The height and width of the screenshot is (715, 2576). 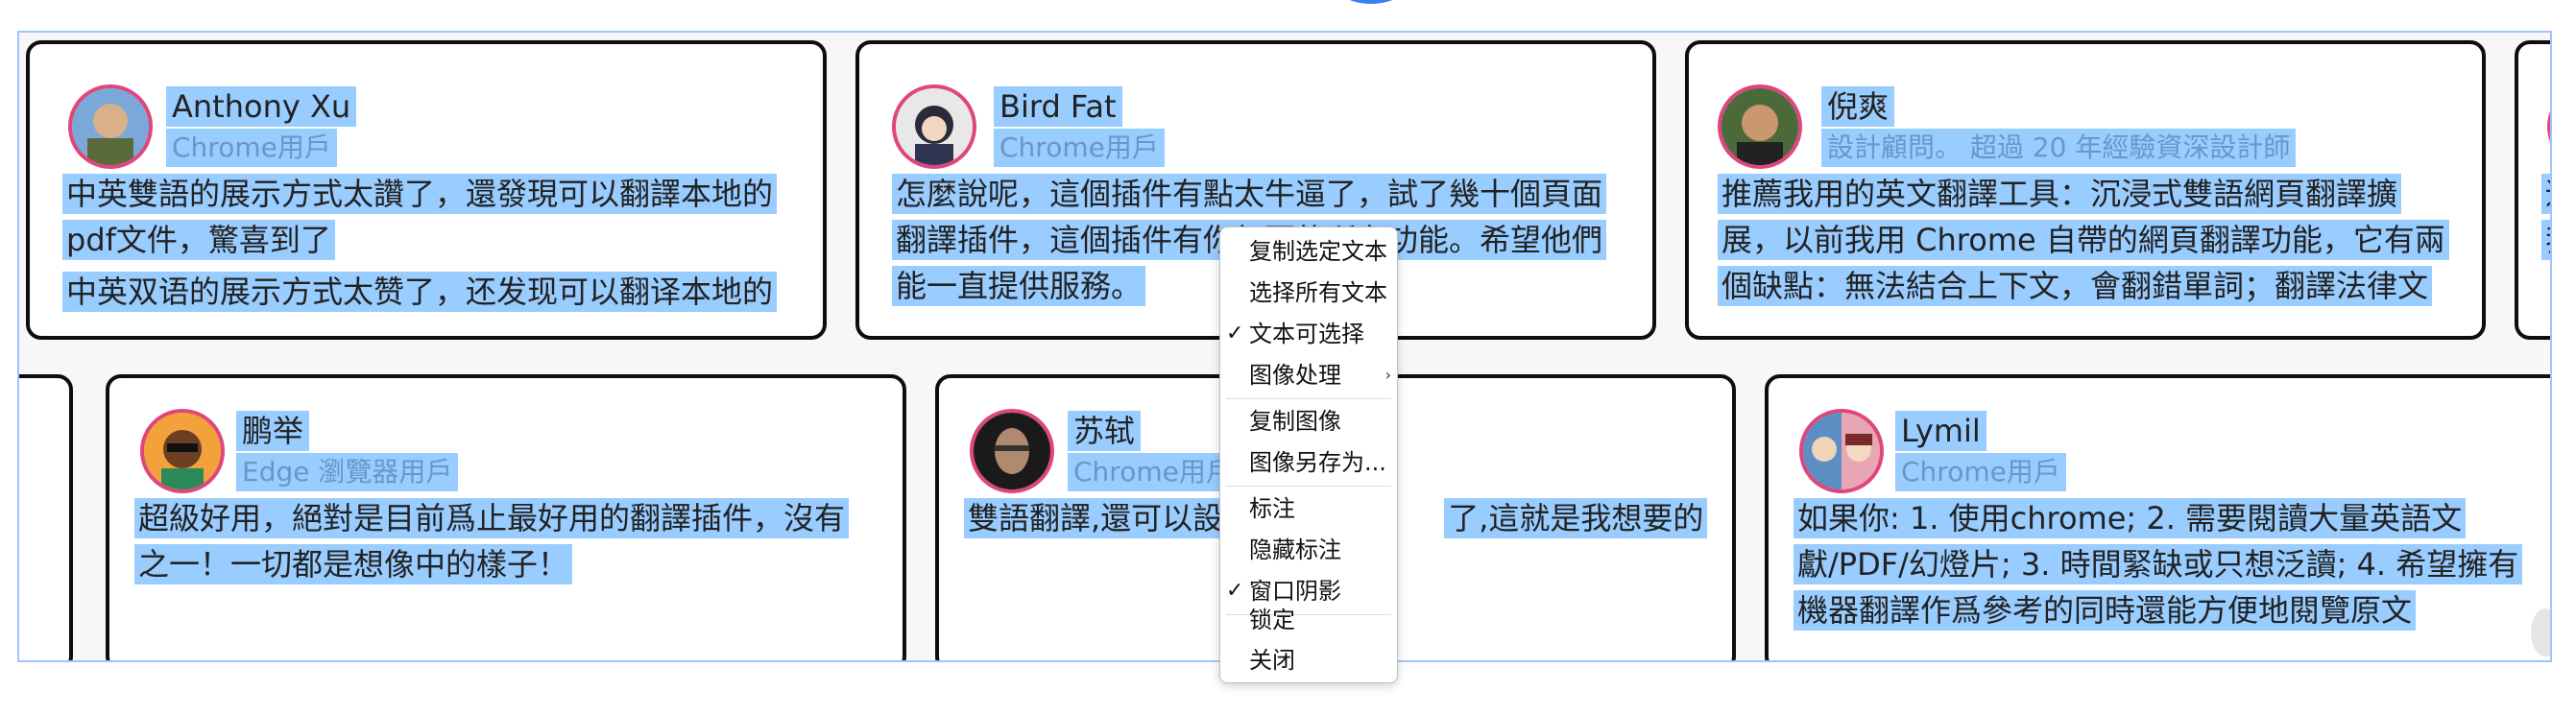 I want to click on review-line: 之一！一切都是想像中的樣子！, so click(x=353, y=564).